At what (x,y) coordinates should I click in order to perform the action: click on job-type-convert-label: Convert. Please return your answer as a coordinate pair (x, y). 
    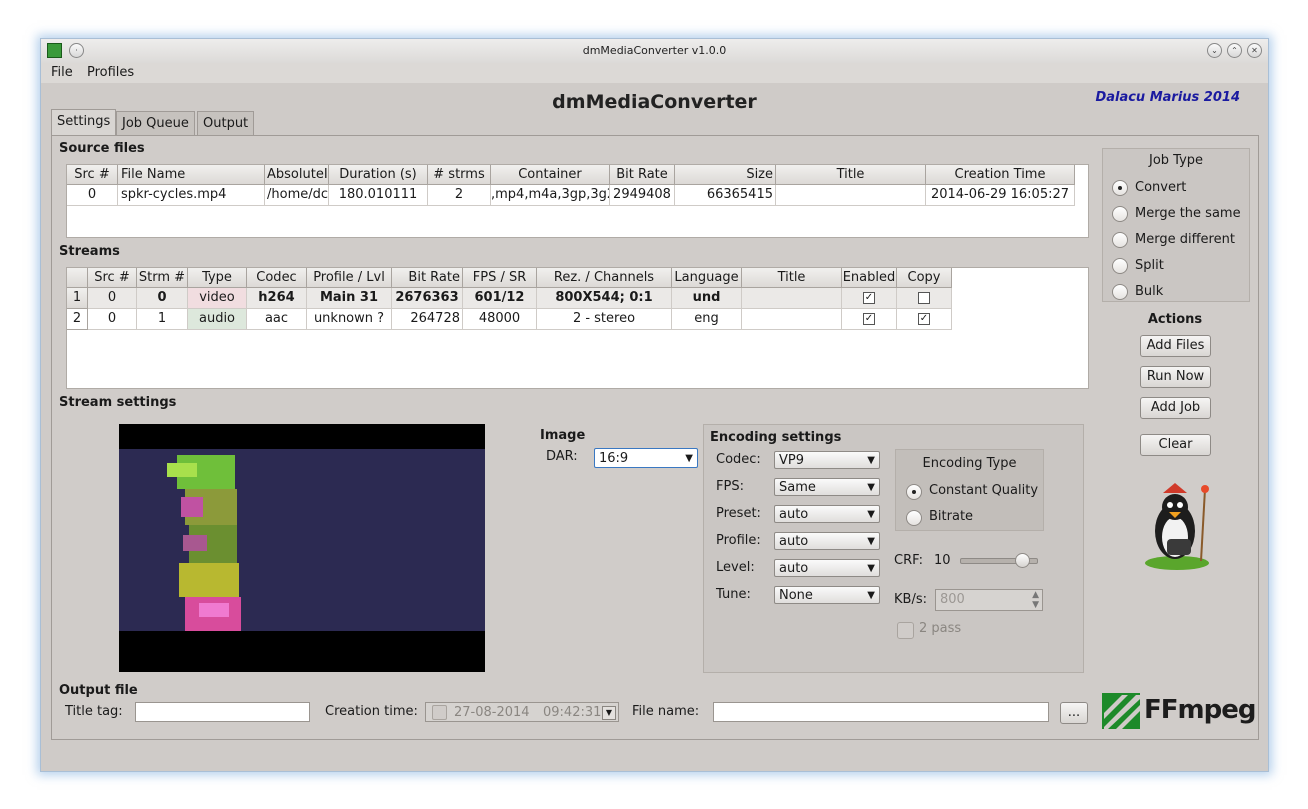
    Looking at the image, I should click on (1160, 187).